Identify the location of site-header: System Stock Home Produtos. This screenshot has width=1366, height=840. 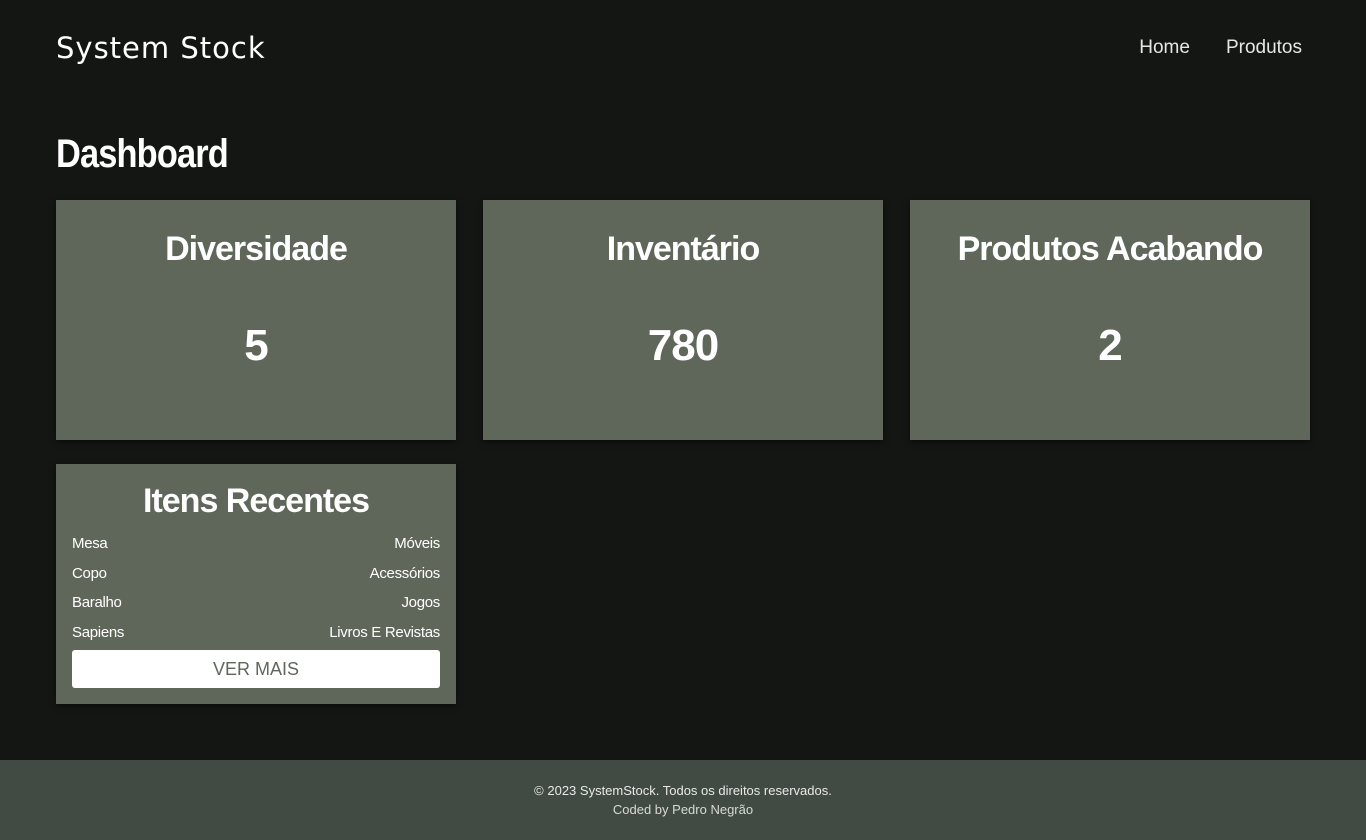
(683, 48).